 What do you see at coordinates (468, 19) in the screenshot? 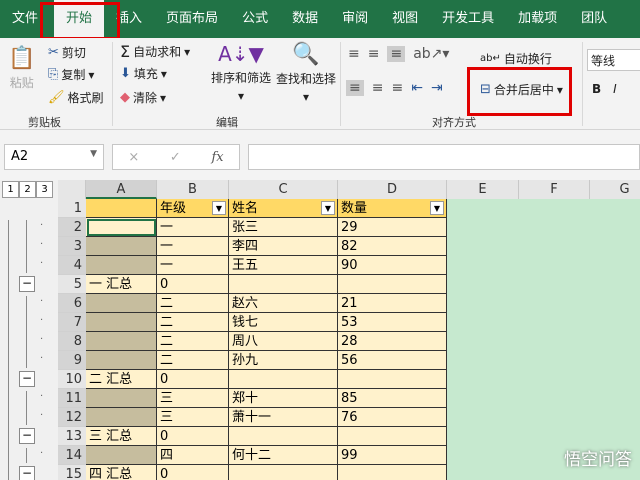
I see `tab-8: 开发工具` at bounding box center [468, 19].